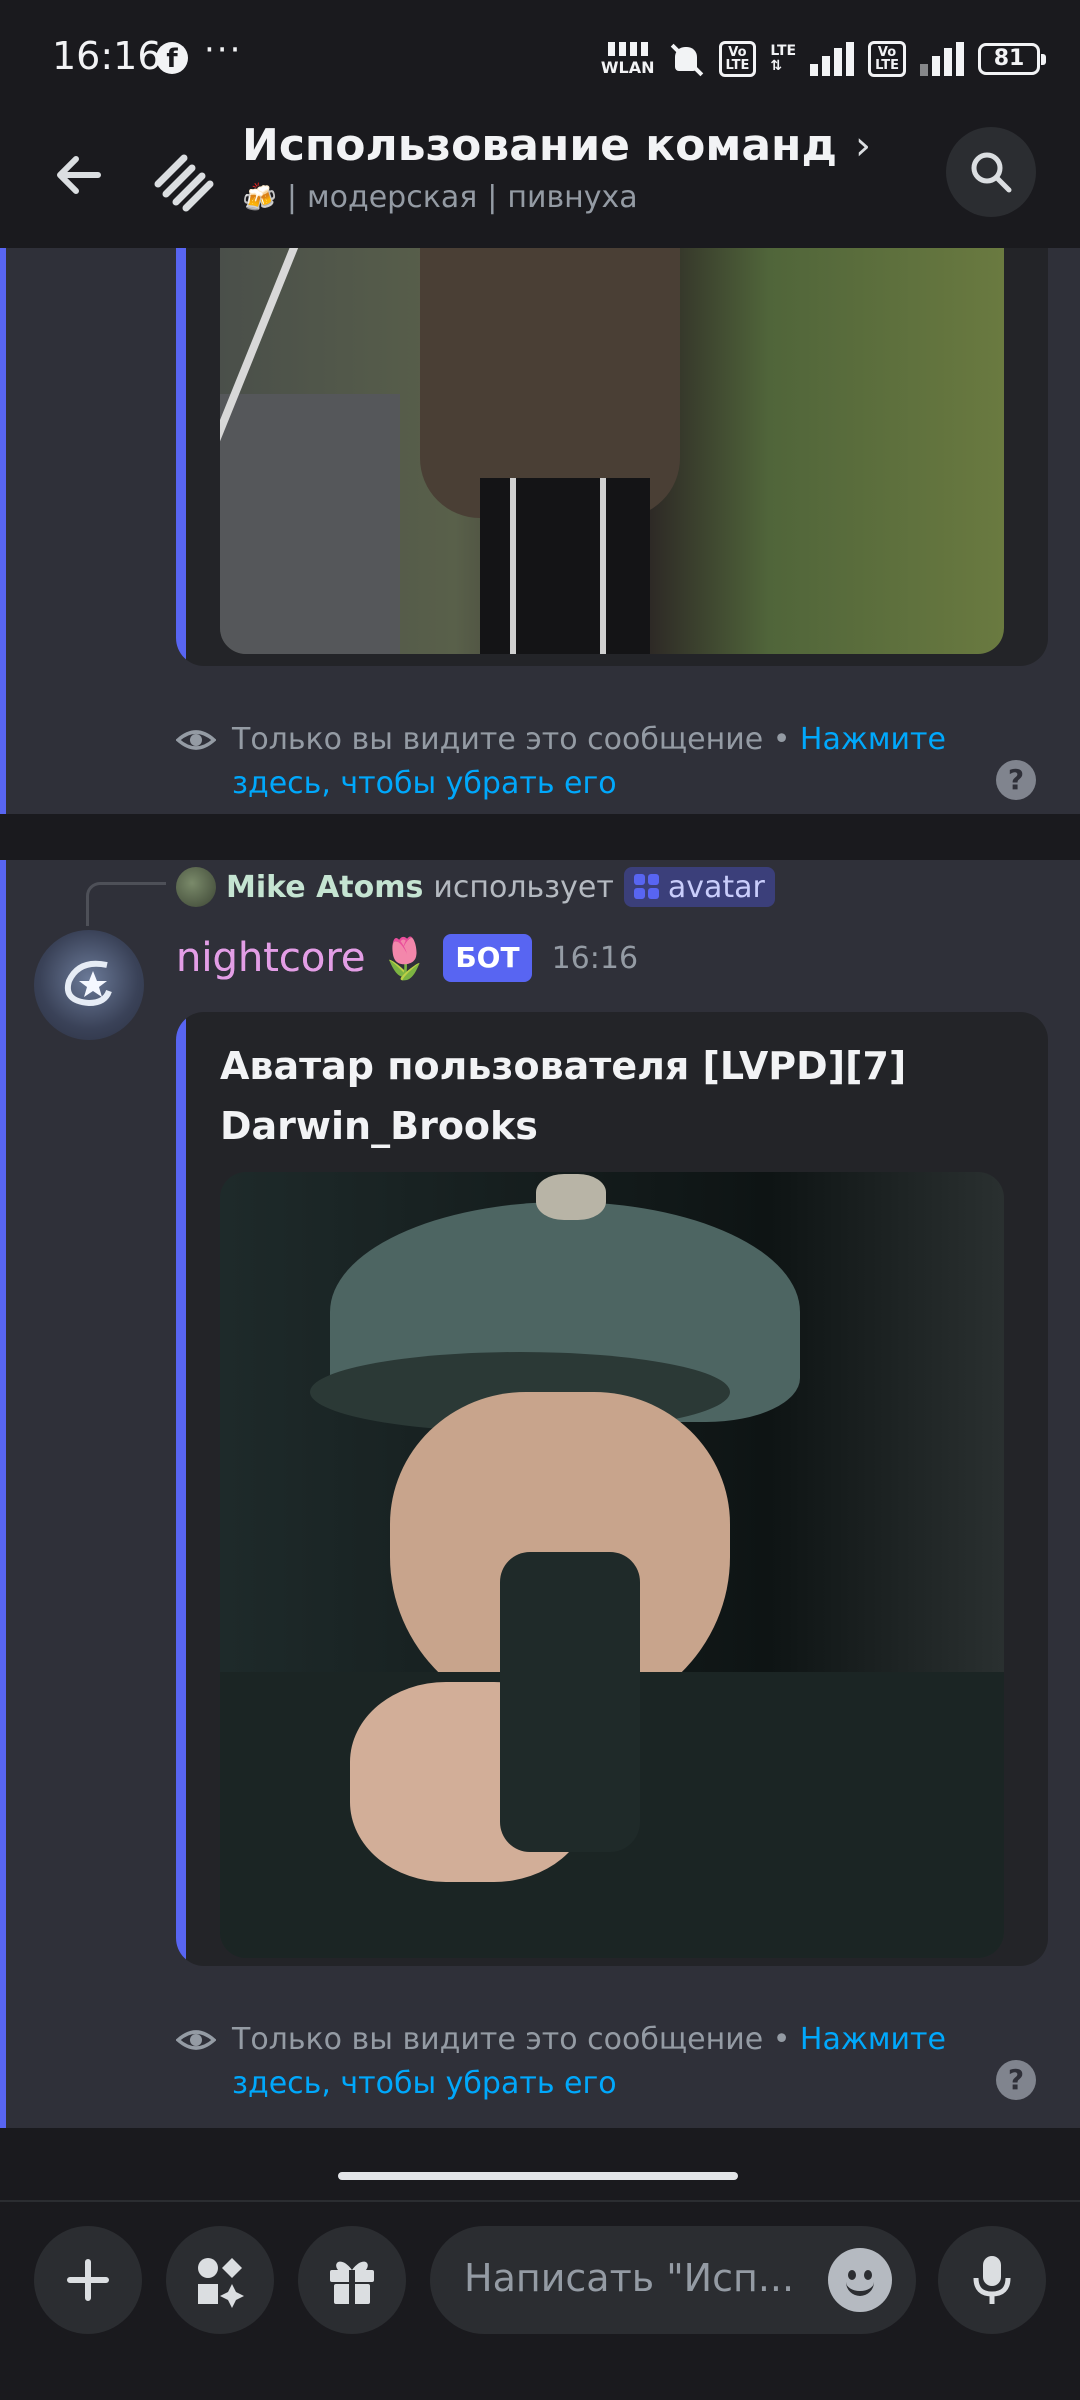  What do you see at coordinates (860, 2280) in the screenshot?
I see `emoji-icon` at bounding box center [860, 2280].